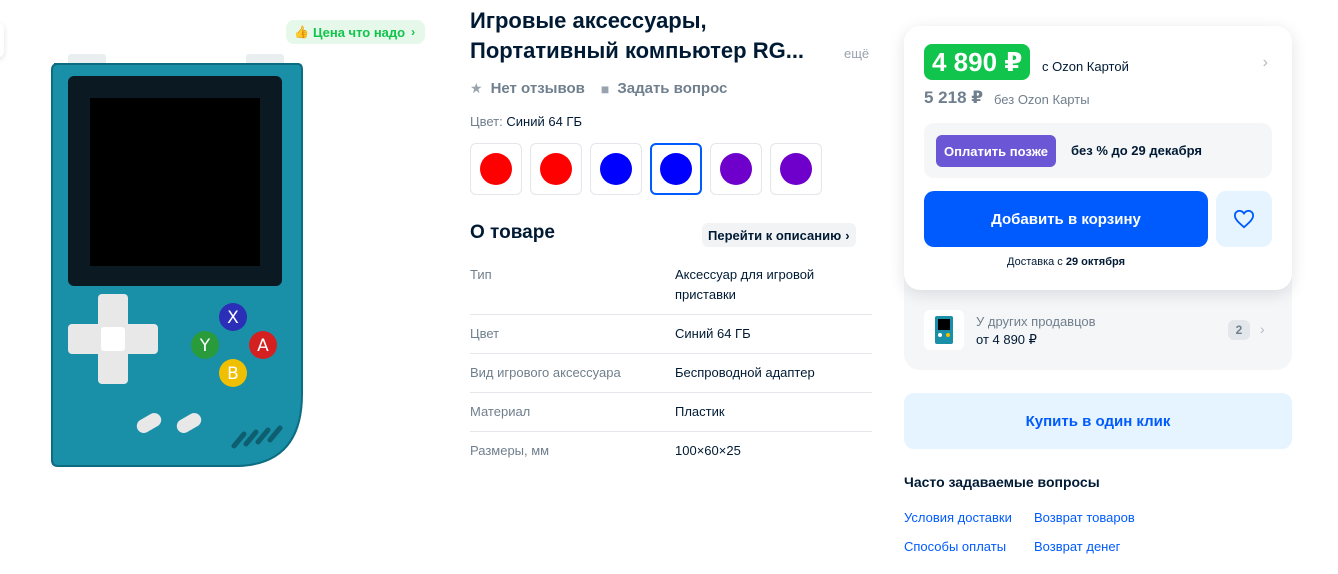 The height and width of the screenshot is (574, 1338). What do you see at coordinates (1066, 219) in the screenshot?
I see `add-to-cart-button: Добавить в корзину` at bounding box center [1066, 219].